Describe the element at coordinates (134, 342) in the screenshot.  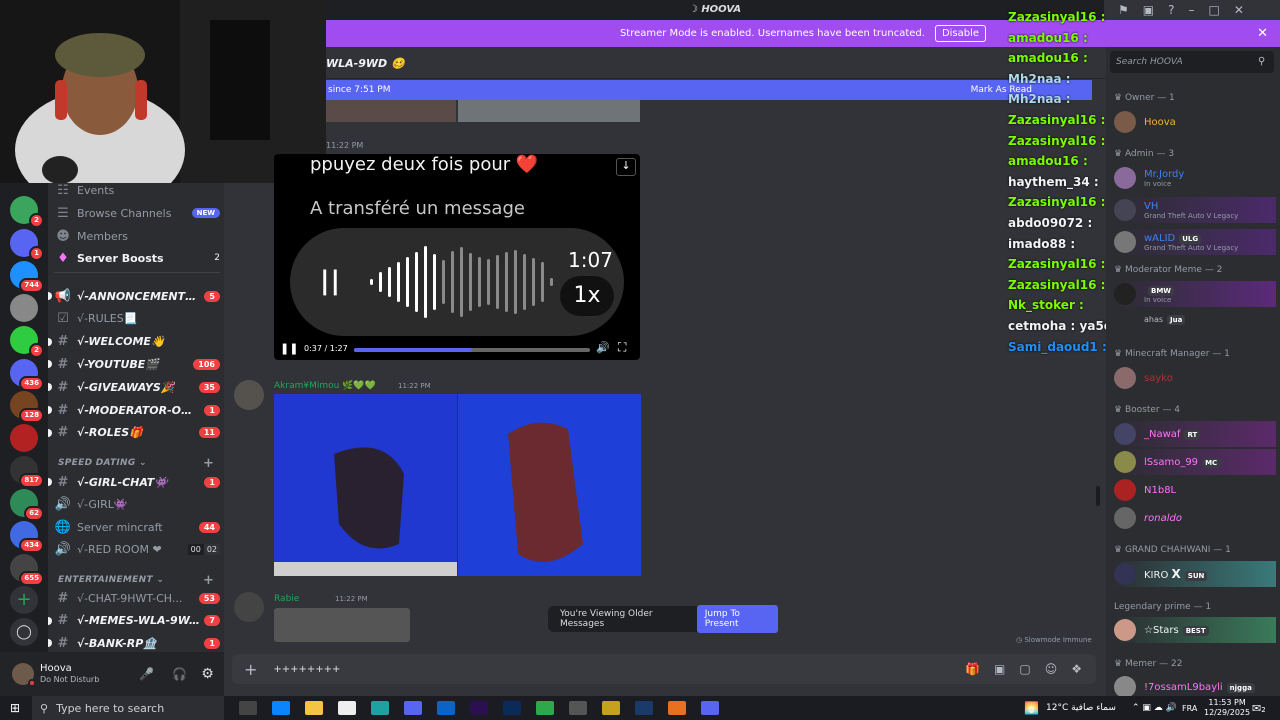
I see `channel-item: # √-WELCOME👋` at that location.